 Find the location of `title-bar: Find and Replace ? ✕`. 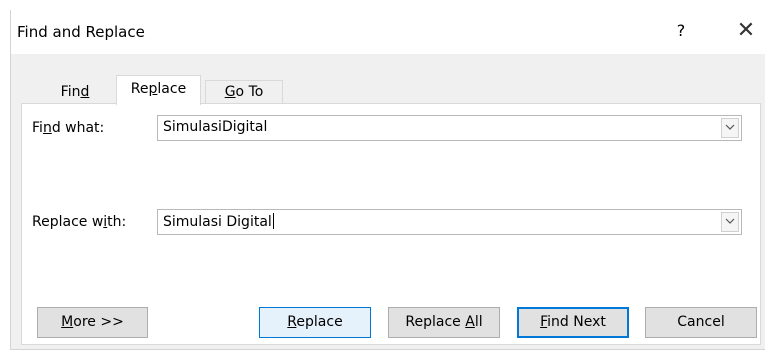

title-bar: Find and Replace ? ✕ is located at coordinates (388, 32).